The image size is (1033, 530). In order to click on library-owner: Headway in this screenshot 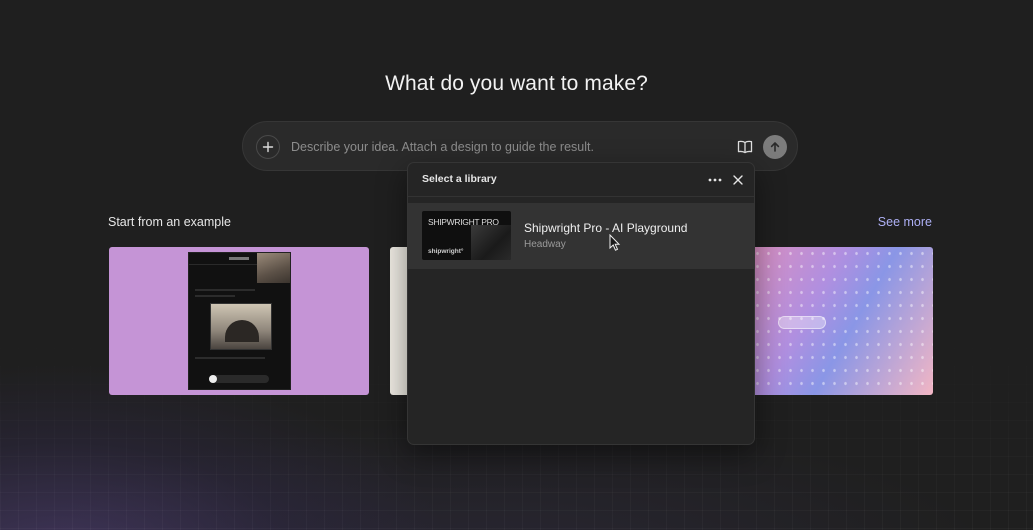, I will do `click(545, 244)`.